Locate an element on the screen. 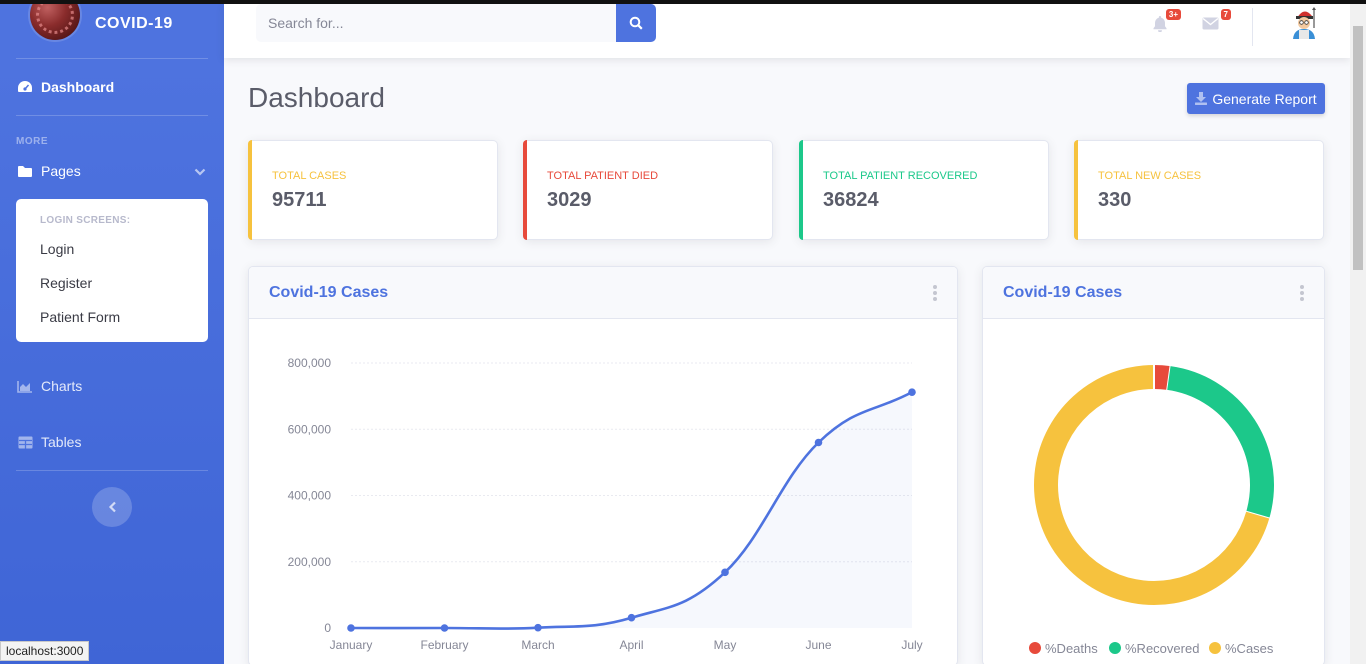 The image size is (1366, 664). x-tick-label: July is located at coordinates (911, 645).